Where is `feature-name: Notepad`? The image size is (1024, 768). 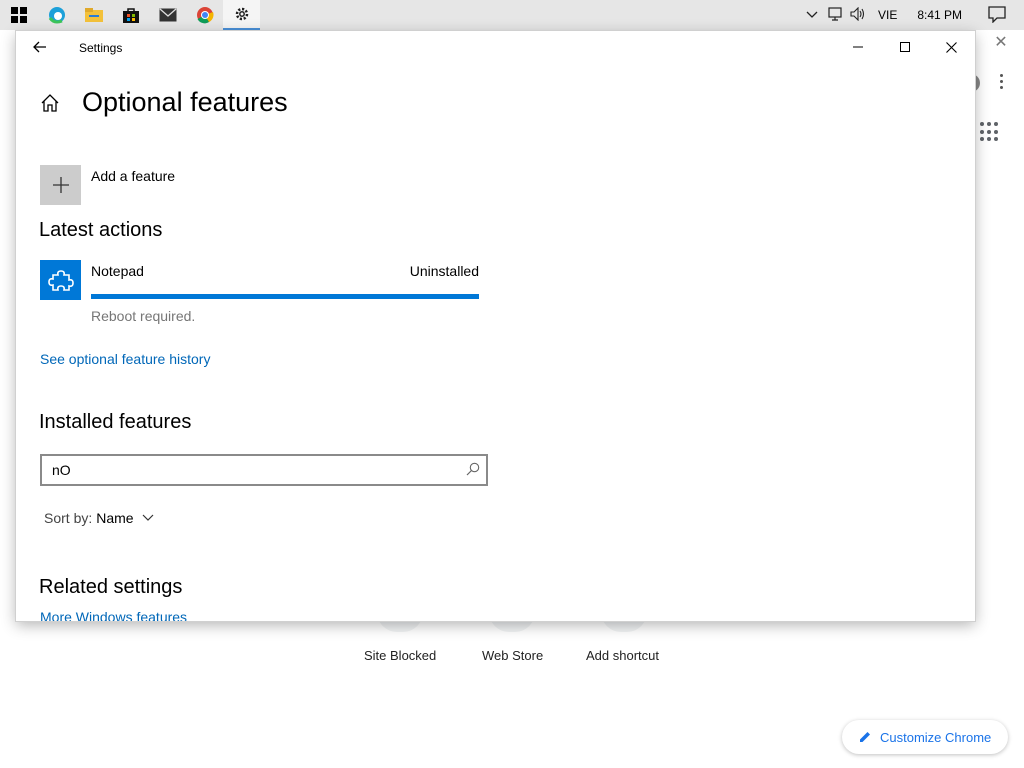
feature-name: Notepad is located at coordinates (117, 271).